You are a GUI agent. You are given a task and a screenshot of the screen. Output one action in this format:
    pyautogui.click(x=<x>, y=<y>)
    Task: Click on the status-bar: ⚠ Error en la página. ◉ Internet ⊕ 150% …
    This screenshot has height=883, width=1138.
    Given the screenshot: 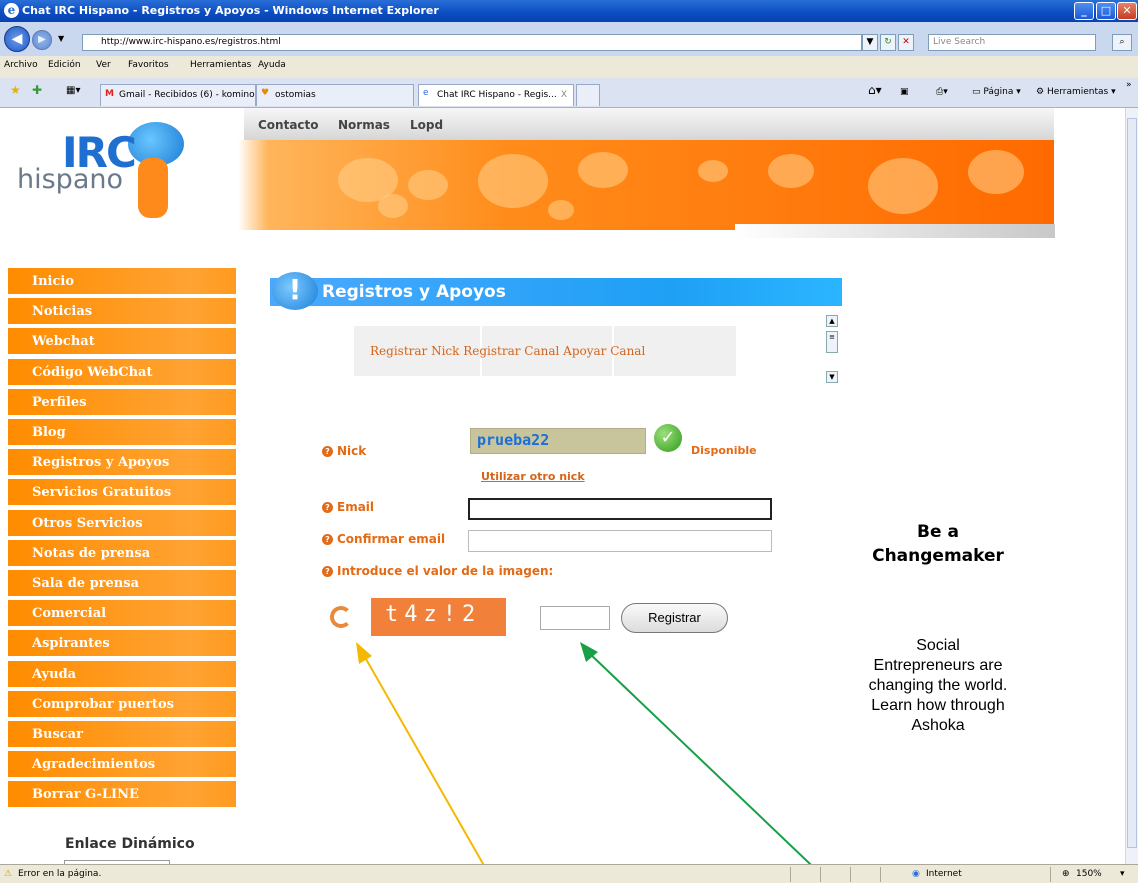 What is the action you would take?
    pyautogui.click(x=569, y=873)
    